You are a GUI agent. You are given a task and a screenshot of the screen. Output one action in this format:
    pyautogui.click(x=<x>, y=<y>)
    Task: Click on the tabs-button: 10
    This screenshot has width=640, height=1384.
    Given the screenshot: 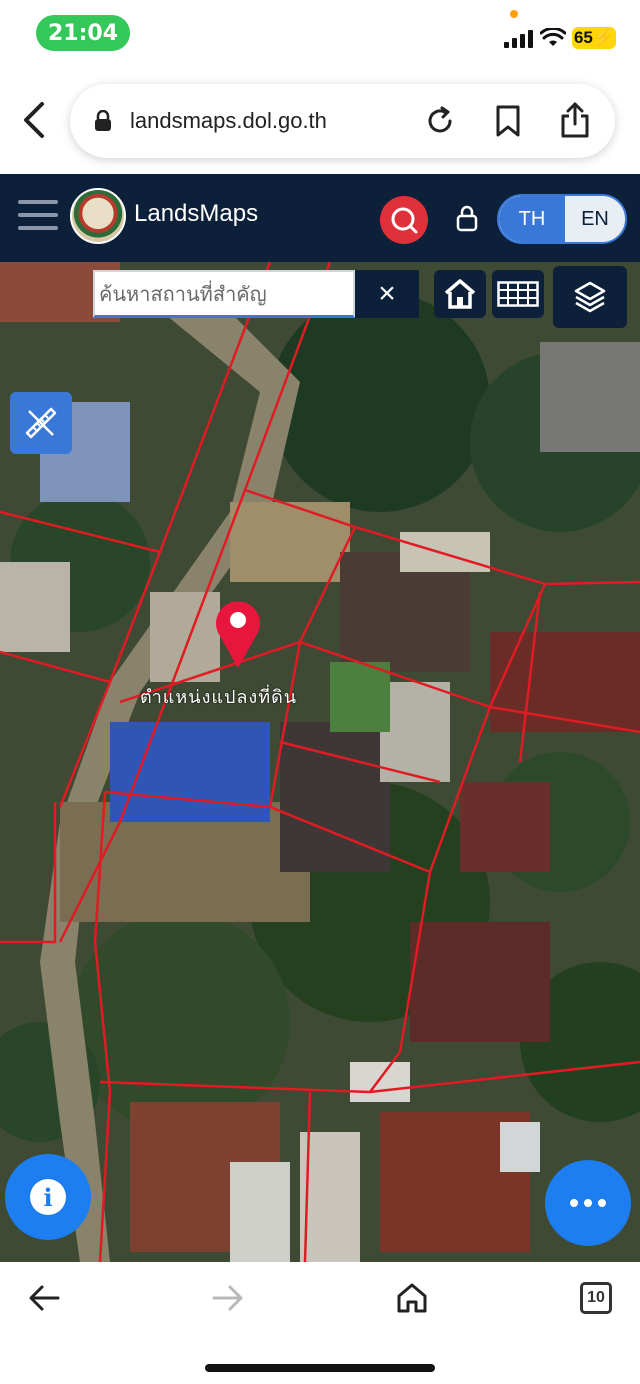 What is the action you would take?
    pyautogui.click(x=596, y=1298)
    